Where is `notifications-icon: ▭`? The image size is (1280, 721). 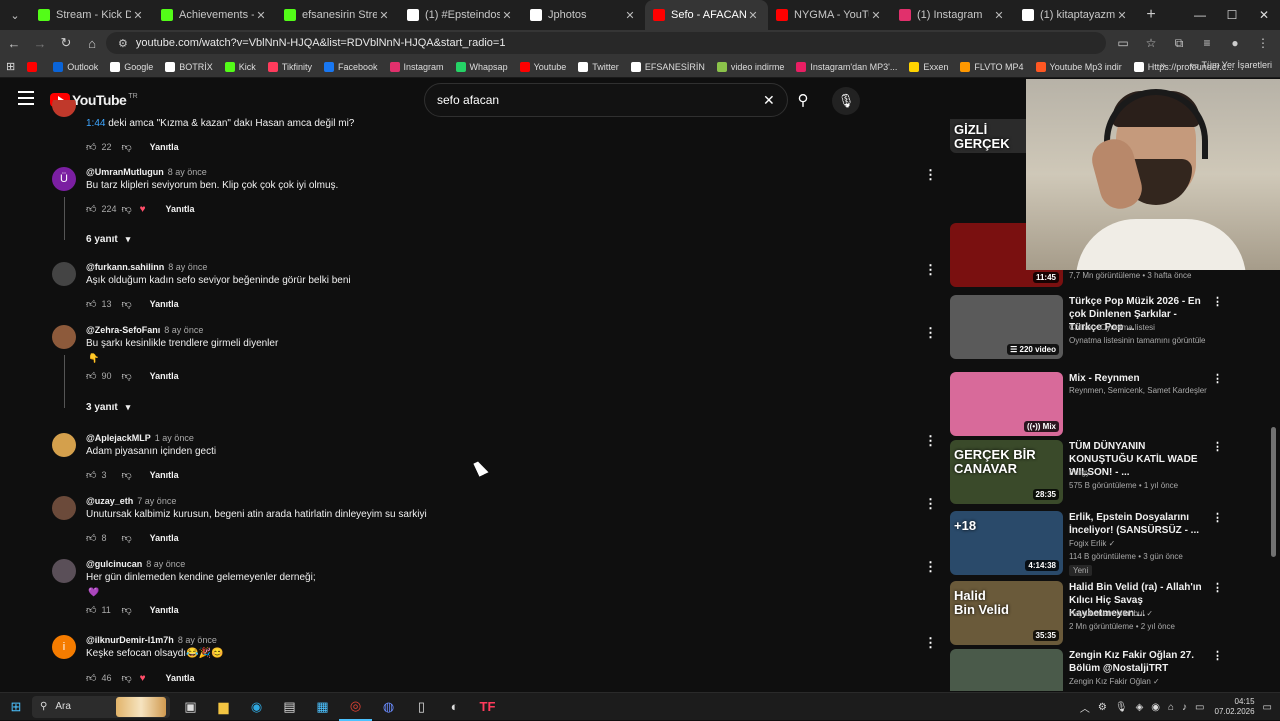
notifications-icon: ▭ is located at coordinates (1267, 707).